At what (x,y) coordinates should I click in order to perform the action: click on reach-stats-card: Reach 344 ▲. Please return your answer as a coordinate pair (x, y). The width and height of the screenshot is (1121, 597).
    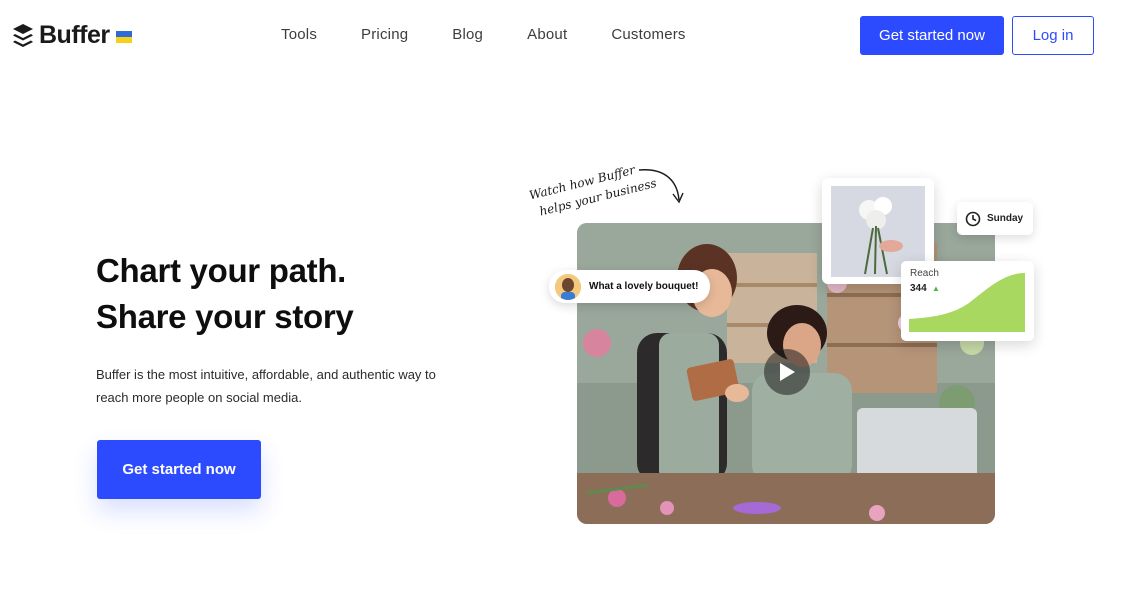
    Looking at the image, I should click on (967, 301).